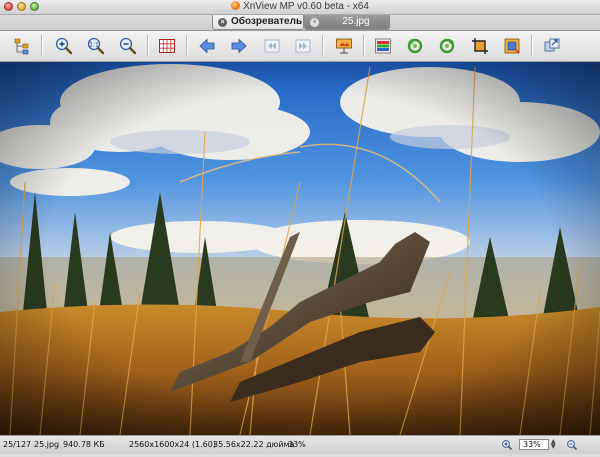 The width and height of the screenshot is (600, 457). I want to click on resize-icon, so click(512, 46).